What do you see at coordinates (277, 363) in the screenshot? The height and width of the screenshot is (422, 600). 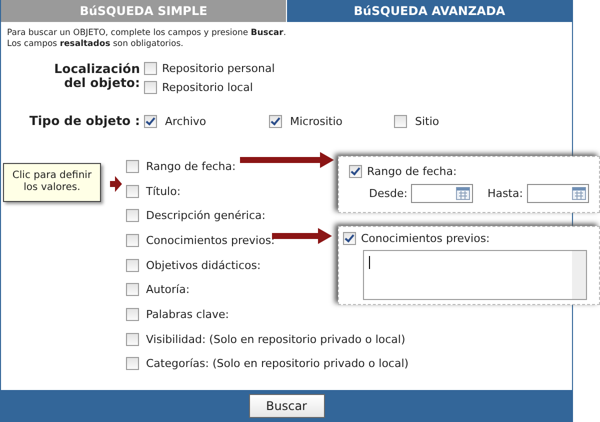 I see `criterion-label: Categorías: (Solo en repositorio privado o local)` at bounding box center [277, 363].